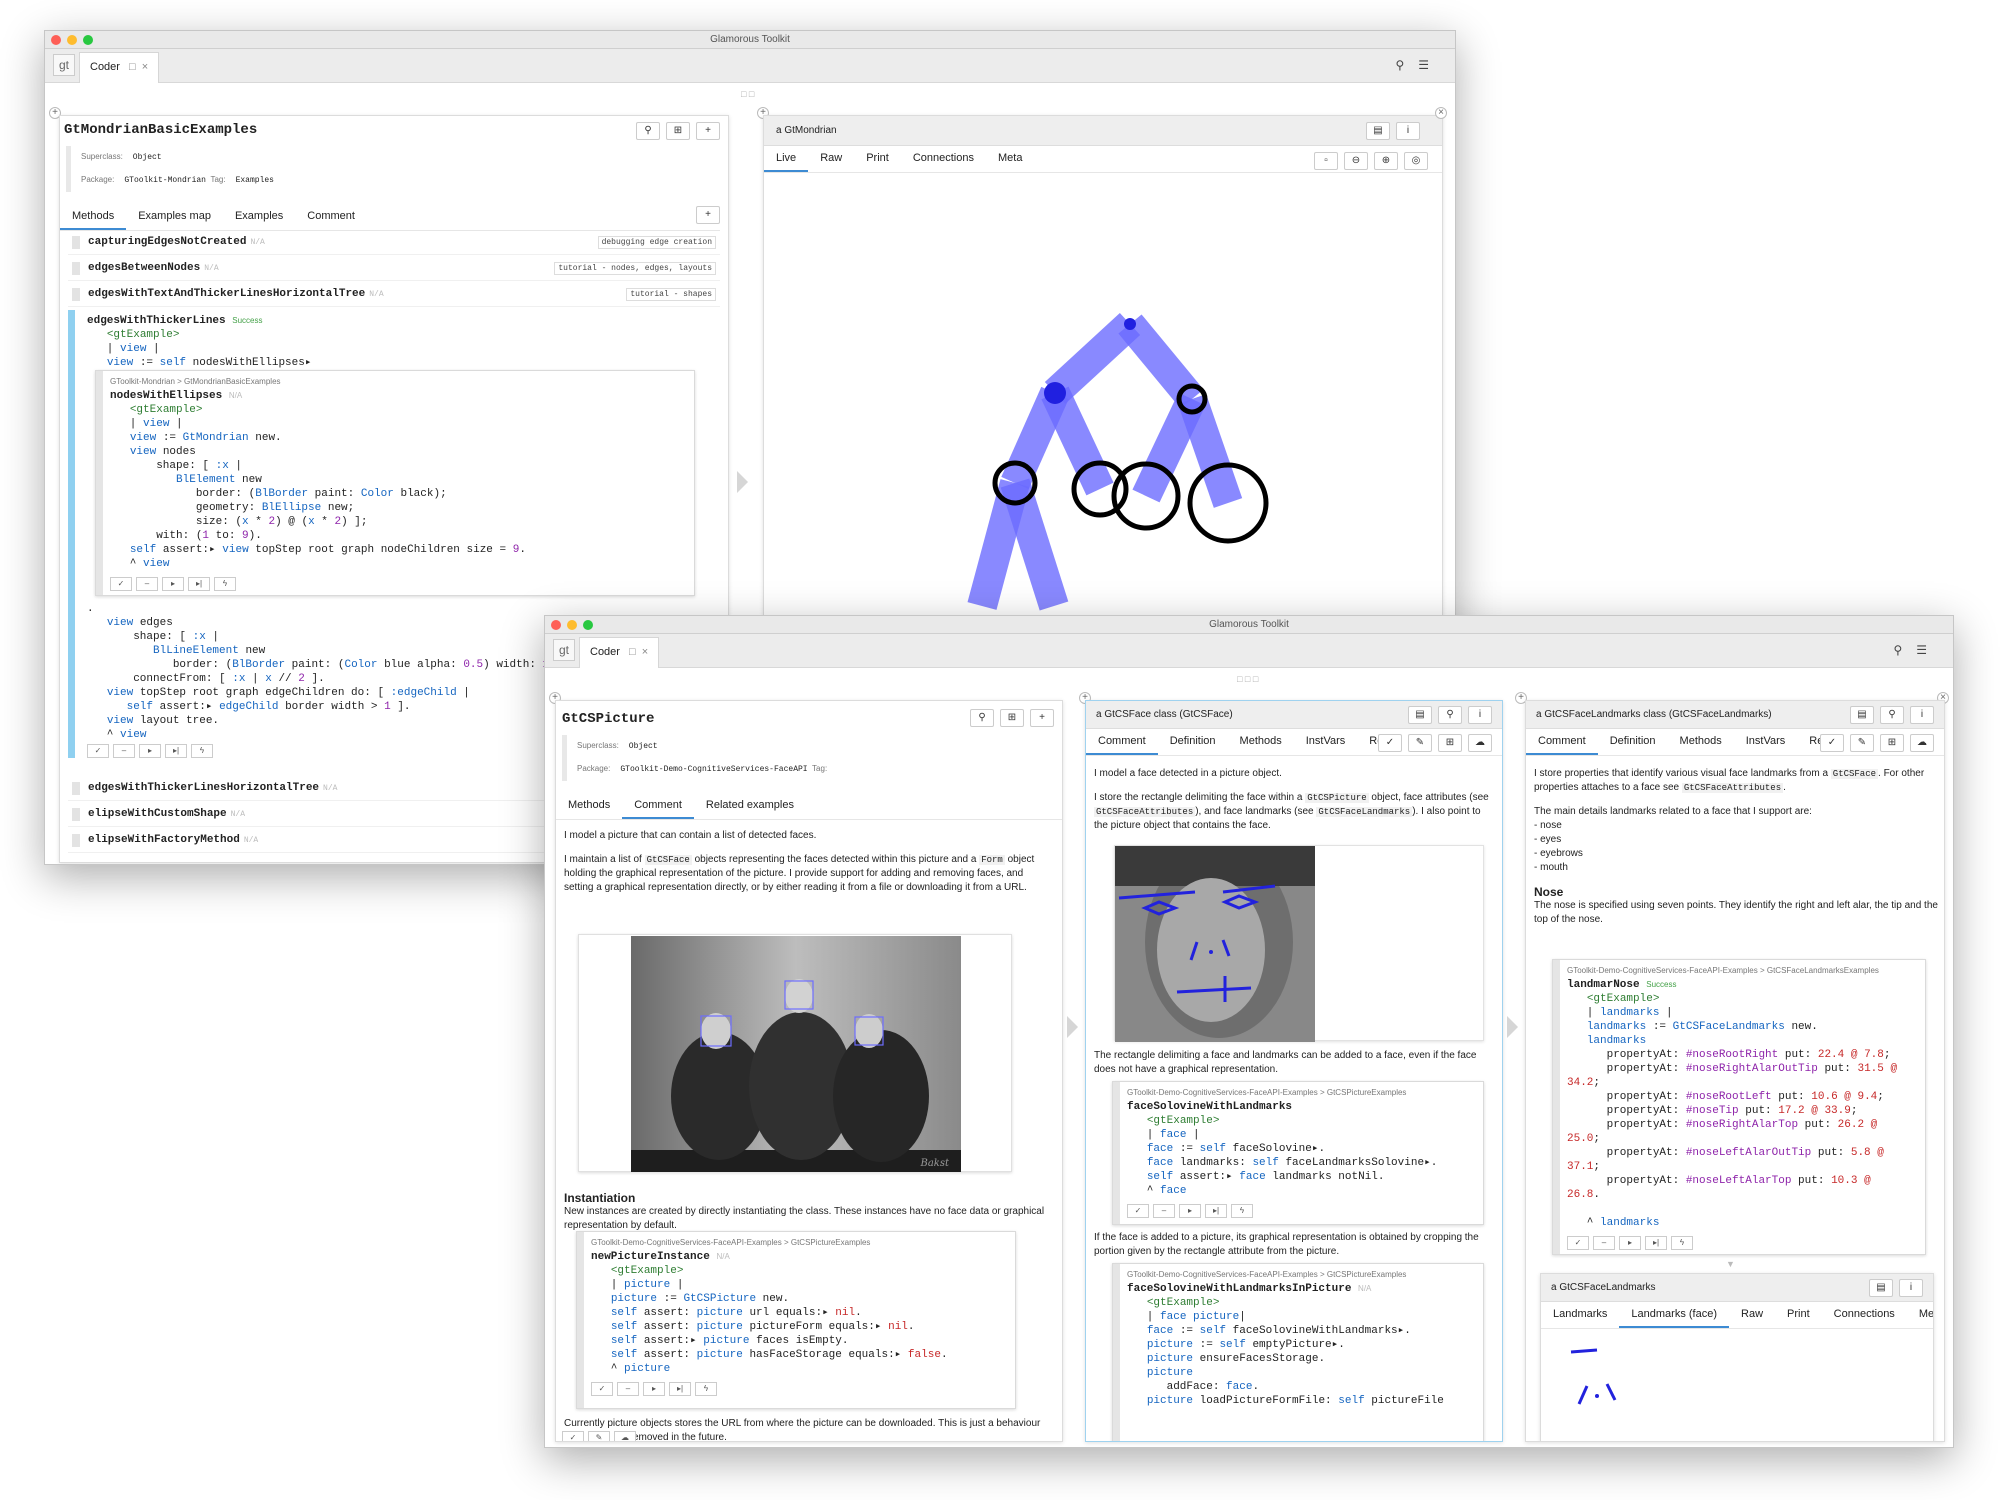  What do you see at coordinates (648, 131) in the screenshot?
I see `search-button: ⚲` at bounding box center [648, 131].